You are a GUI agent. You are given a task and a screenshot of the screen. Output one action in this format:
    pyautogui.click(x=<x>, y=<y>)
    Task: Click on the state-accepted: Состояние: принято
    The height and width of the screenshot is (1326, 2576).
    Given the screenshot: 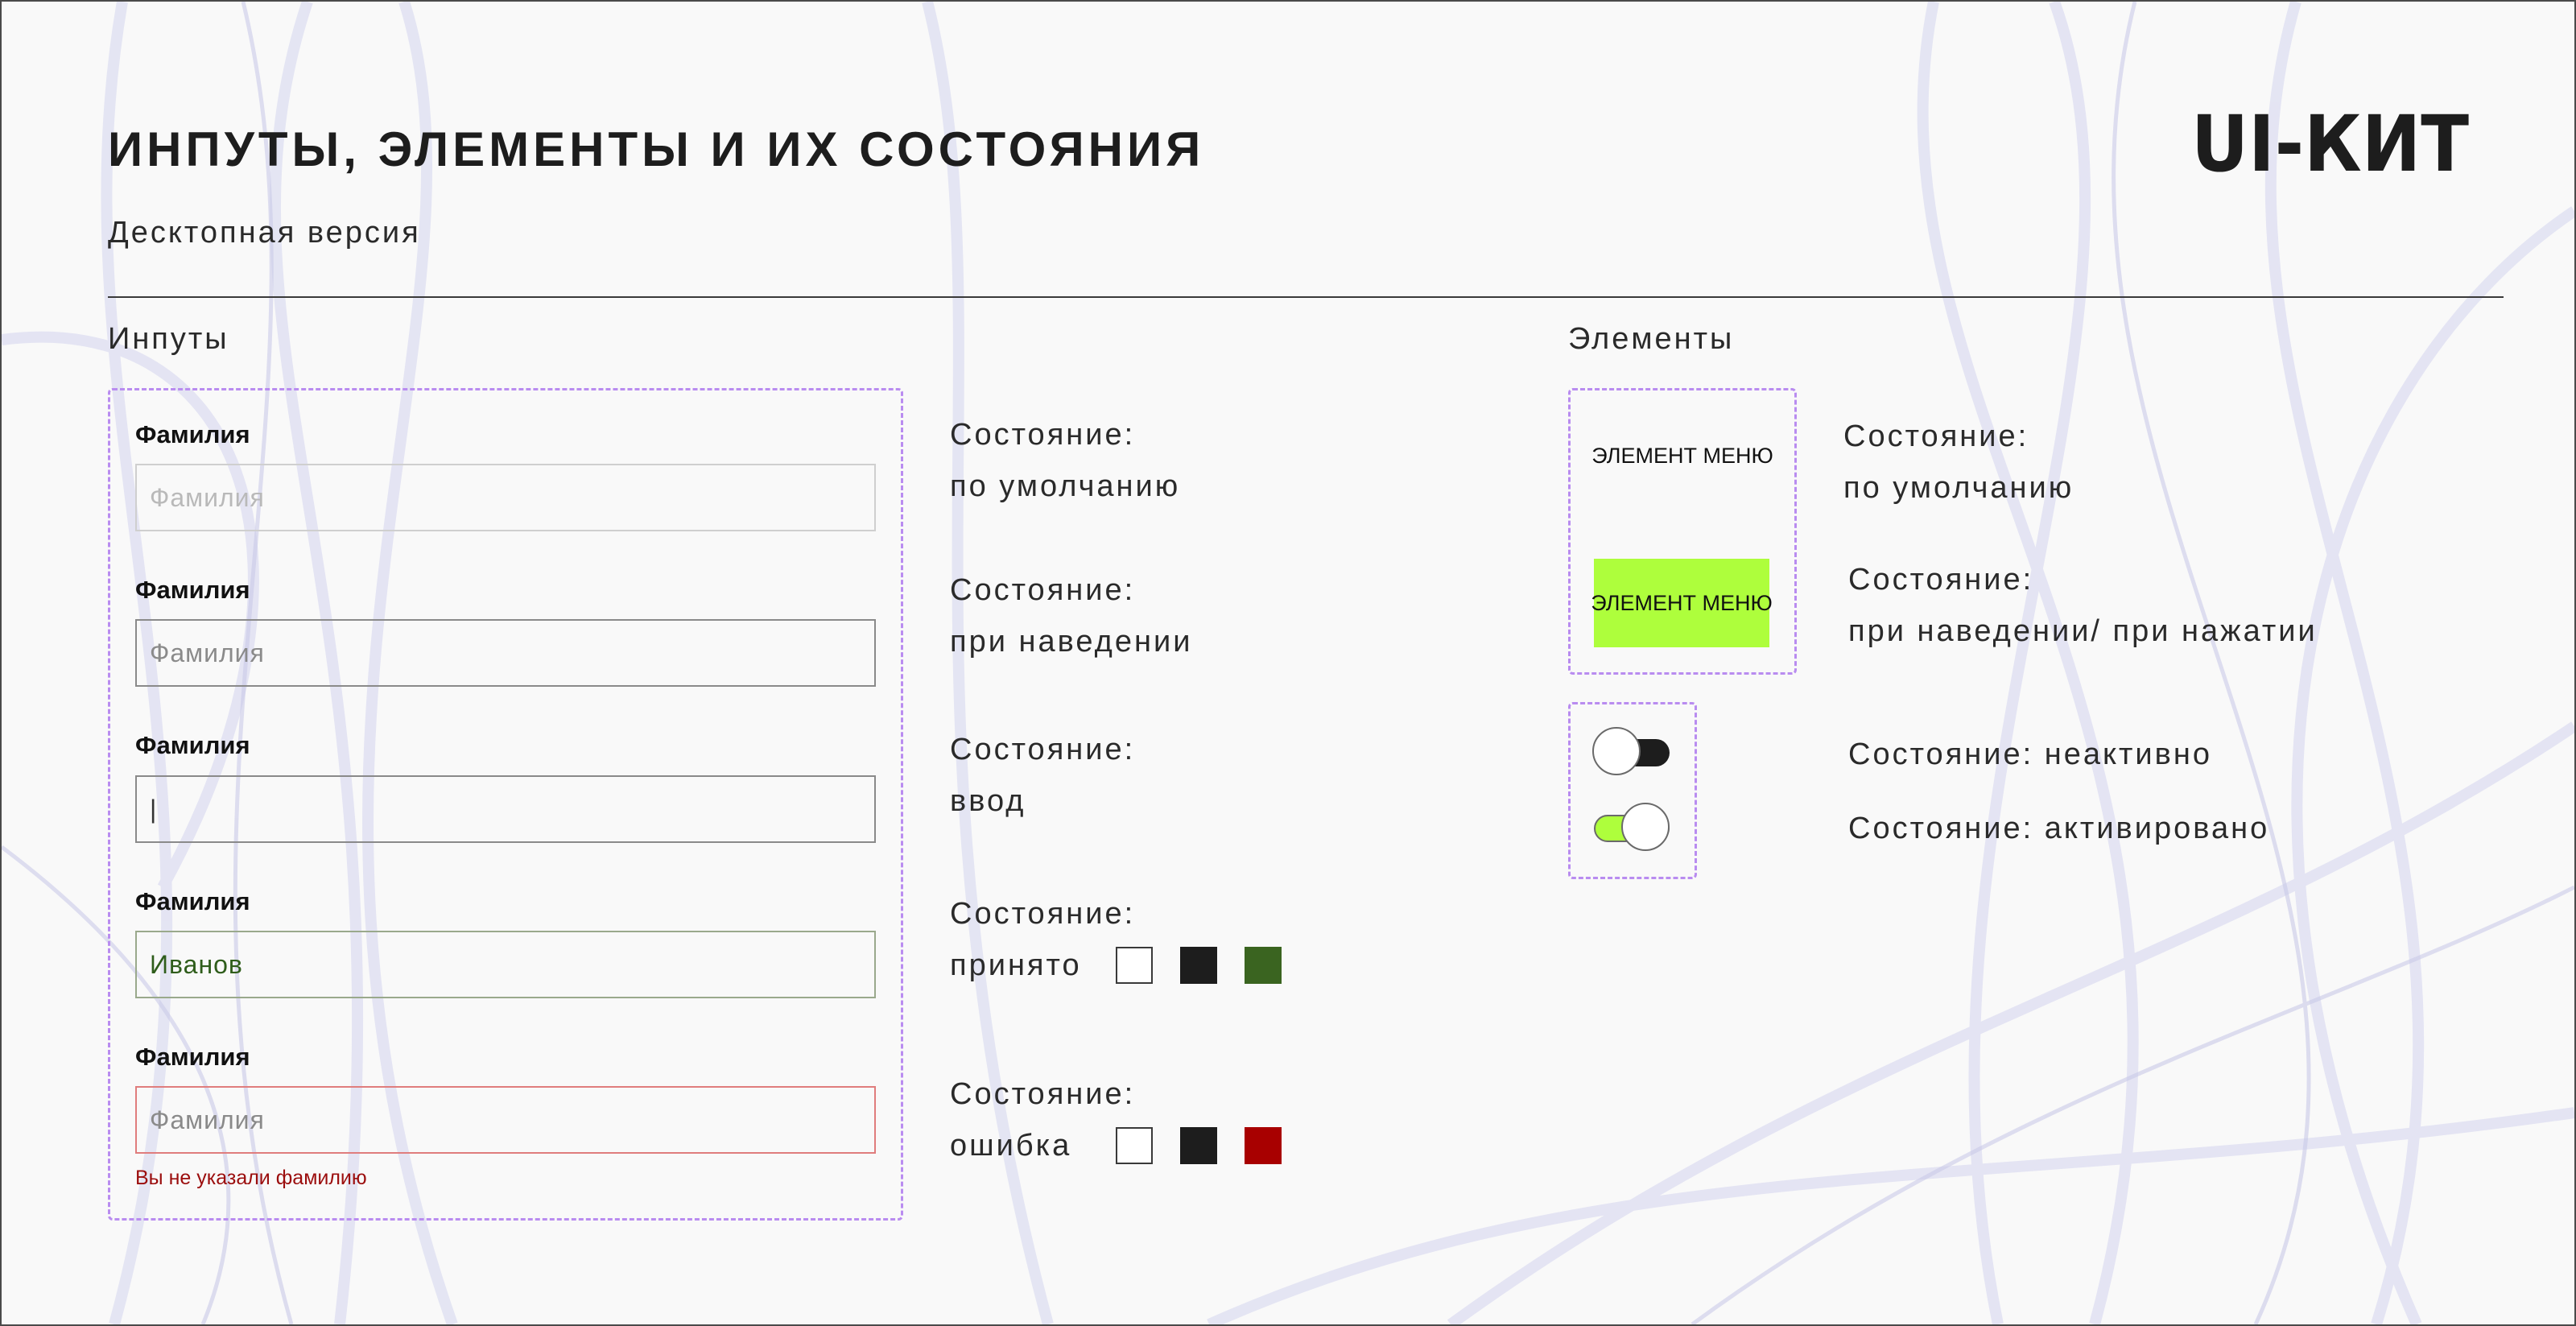 What is the action you would take?
    pyautogui.click(x=1042, y=939)
    